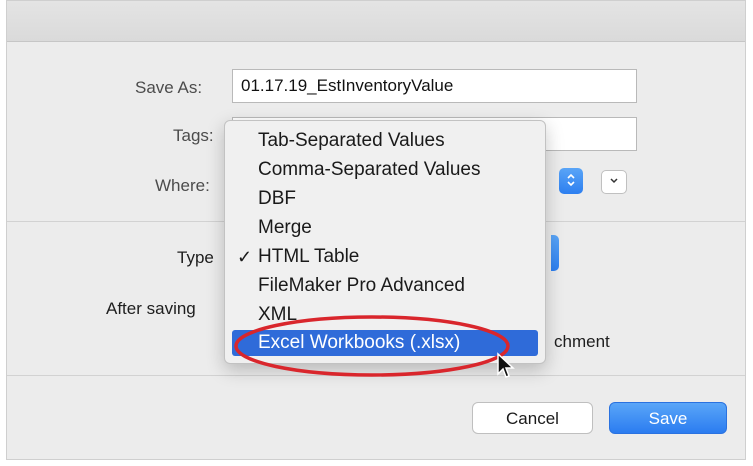 The width and height of the screenshot is (753, 466). What do you see at coordinates (151, 308) in the screenshot?
I see `after-saving-label: After saving` at bounding box center [151, 308].